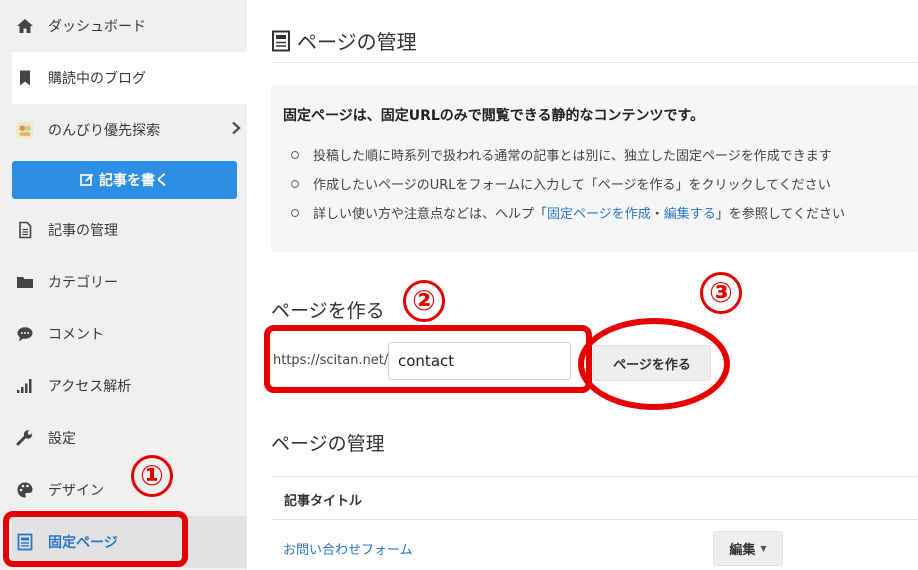 The width and height of the screenshot is (918, 570). What do you see at coordinates (599, 214) in the screenshot?
I see `help-link-create: 固定ページを作成` at bounding box center [599, 214].